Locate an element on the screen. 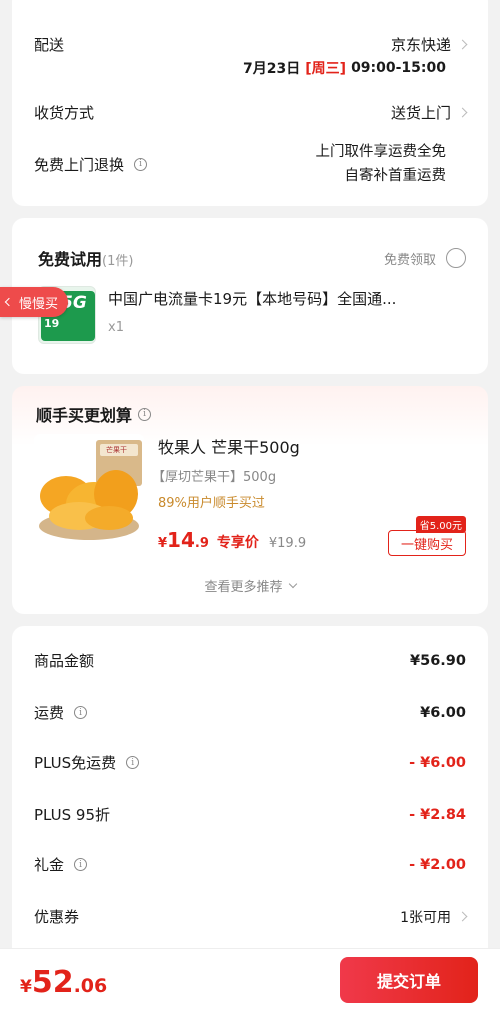  coupon-row: 优惠券 1张可用 is located at coordinates (251, 916).